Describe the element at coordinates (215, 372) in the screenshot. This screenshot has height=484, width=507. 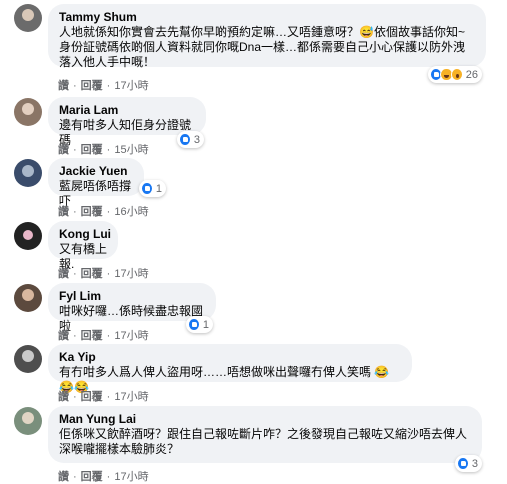
I see `comment-text: 有冇咁多人爲人俾人盜用呀……唔想做咪出聲囉冇俾人笑嗎` at that location.